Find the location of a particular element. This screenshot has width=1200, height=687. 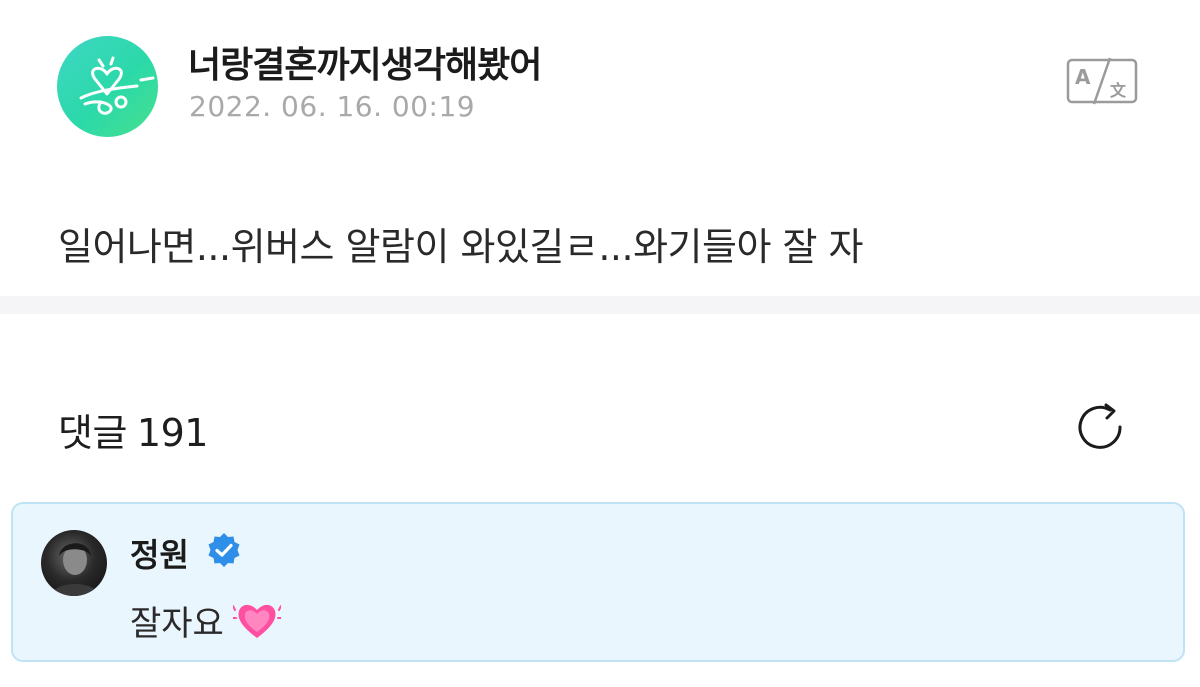

svg-text: 文 is located at coordinates (1118, 90).